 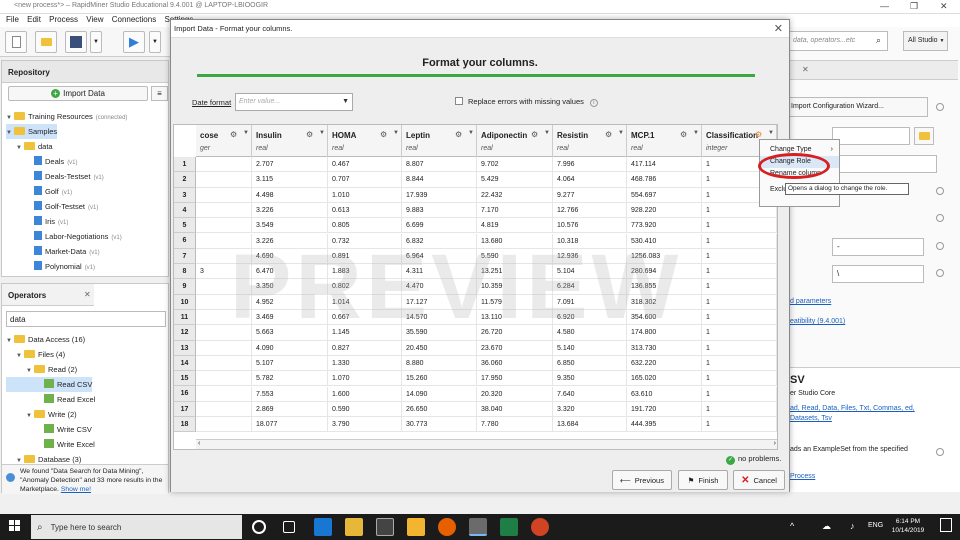 I want to click on operator-item: Read Excel, so click(x=50, y=399).